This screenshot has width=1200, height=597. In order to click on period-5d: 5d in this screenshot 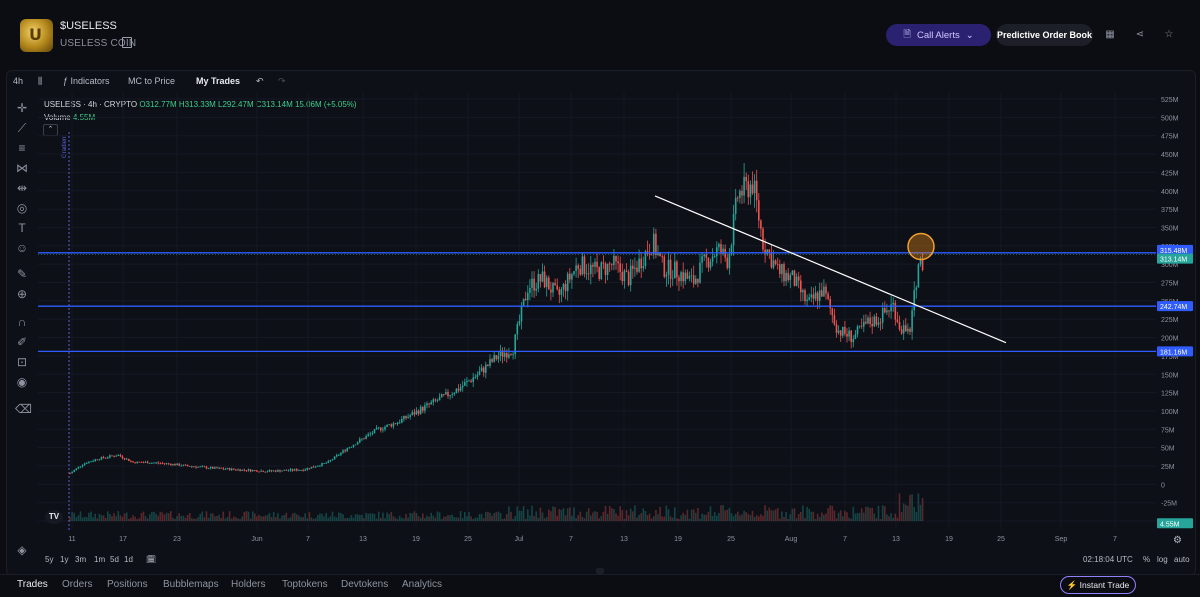, I will do `click(114, 559)`.